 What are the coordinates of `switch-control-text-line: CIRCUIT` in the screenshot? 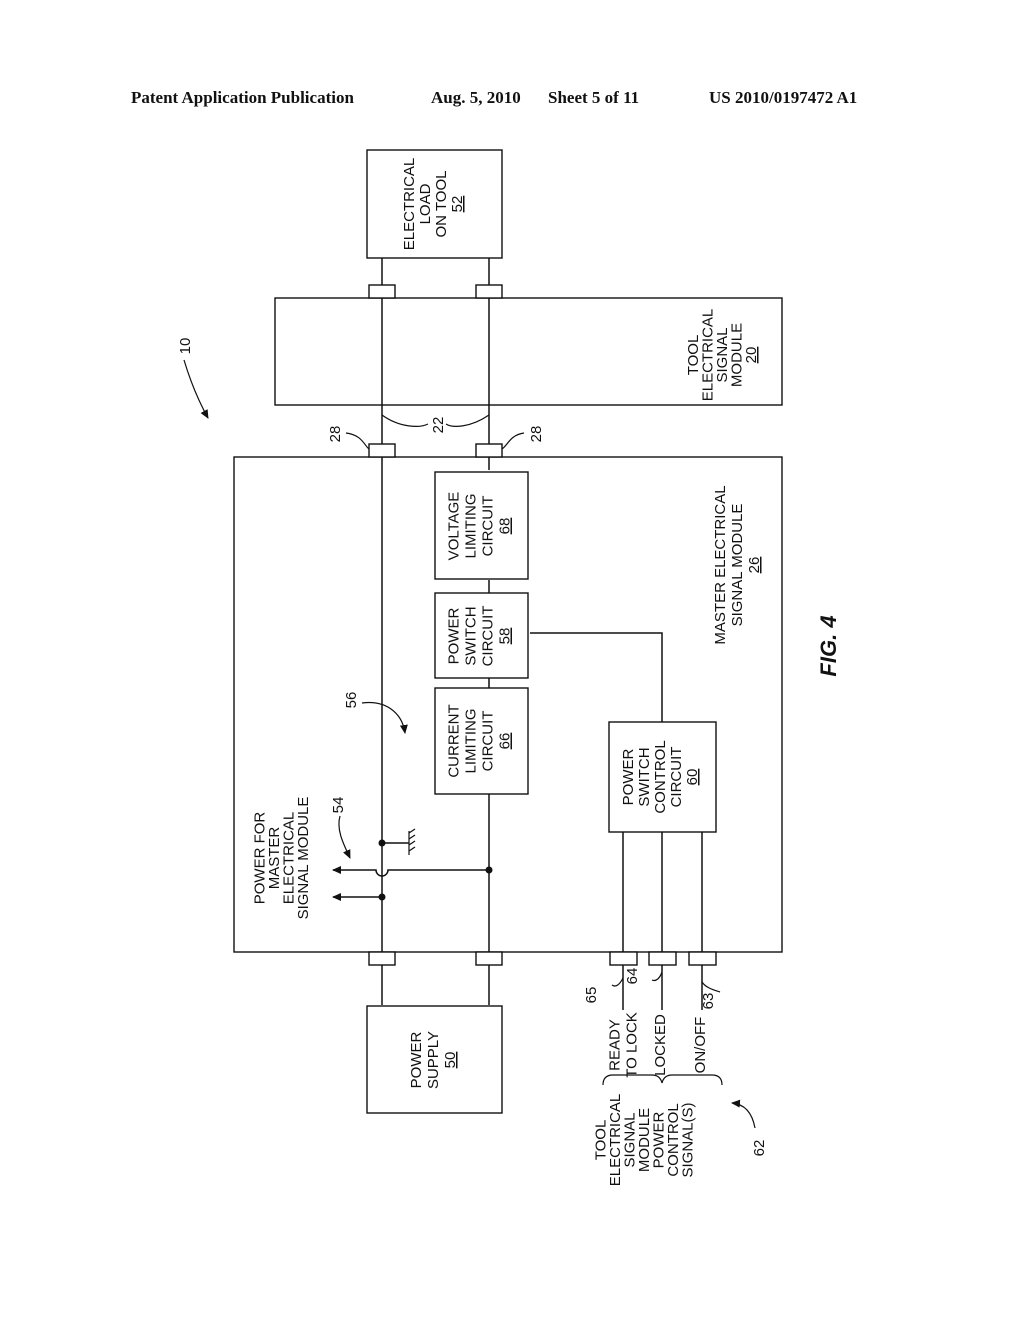 It's located at (676, 777).